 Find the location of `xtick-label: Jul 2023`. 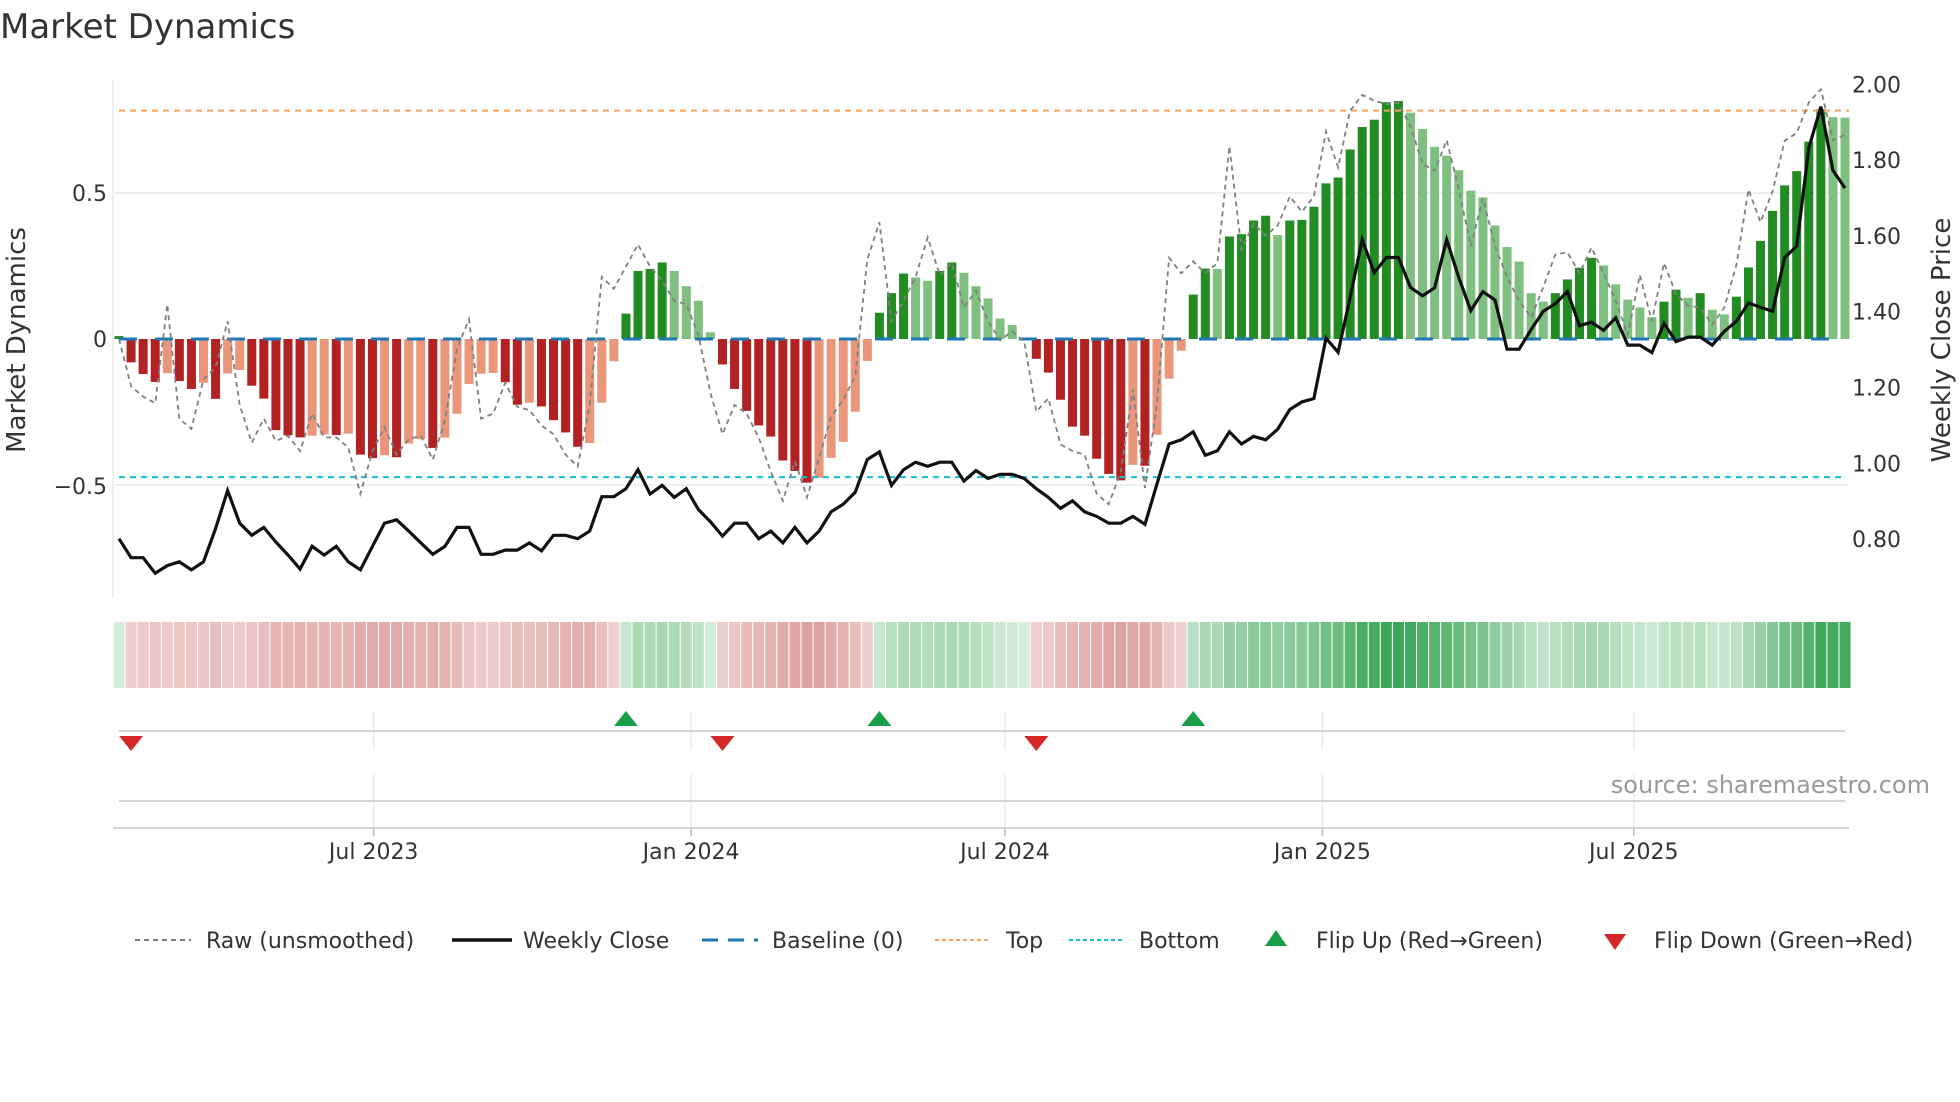

xtick-label: Jul 2023 is located at coordinates (373, 852).